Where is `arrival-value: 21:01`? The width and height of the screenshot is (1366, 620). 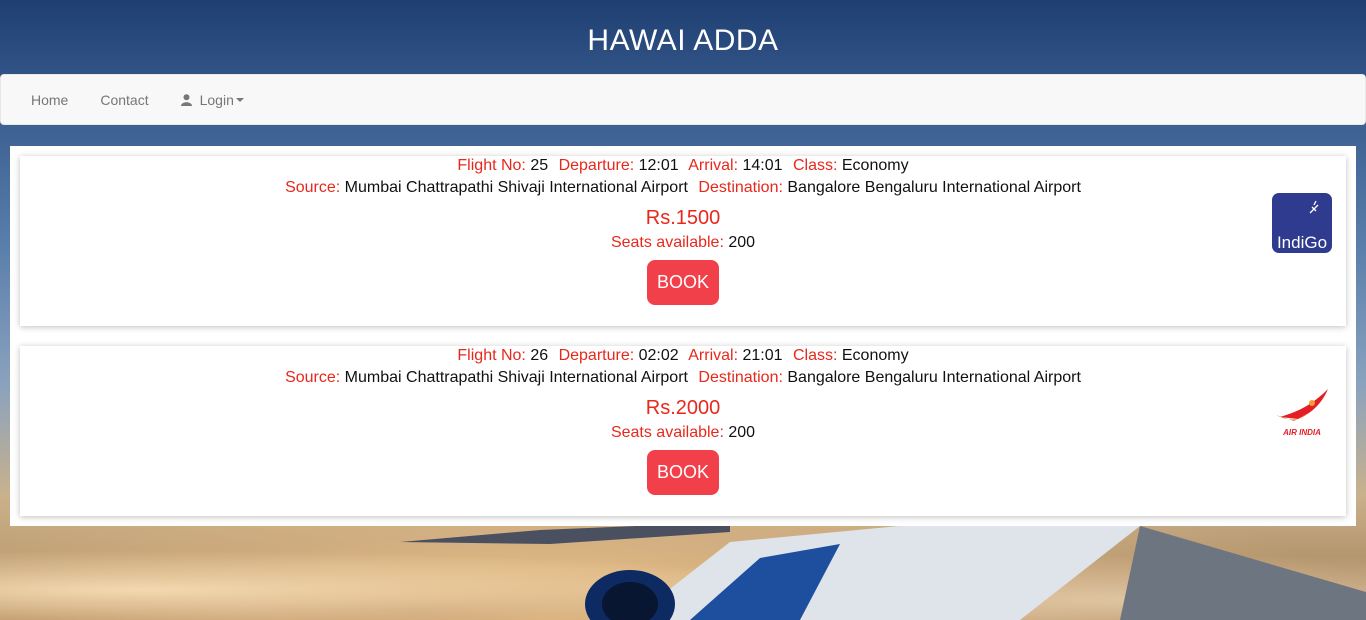
arrival-value: 21:01 is located at coordinates (762, 355).